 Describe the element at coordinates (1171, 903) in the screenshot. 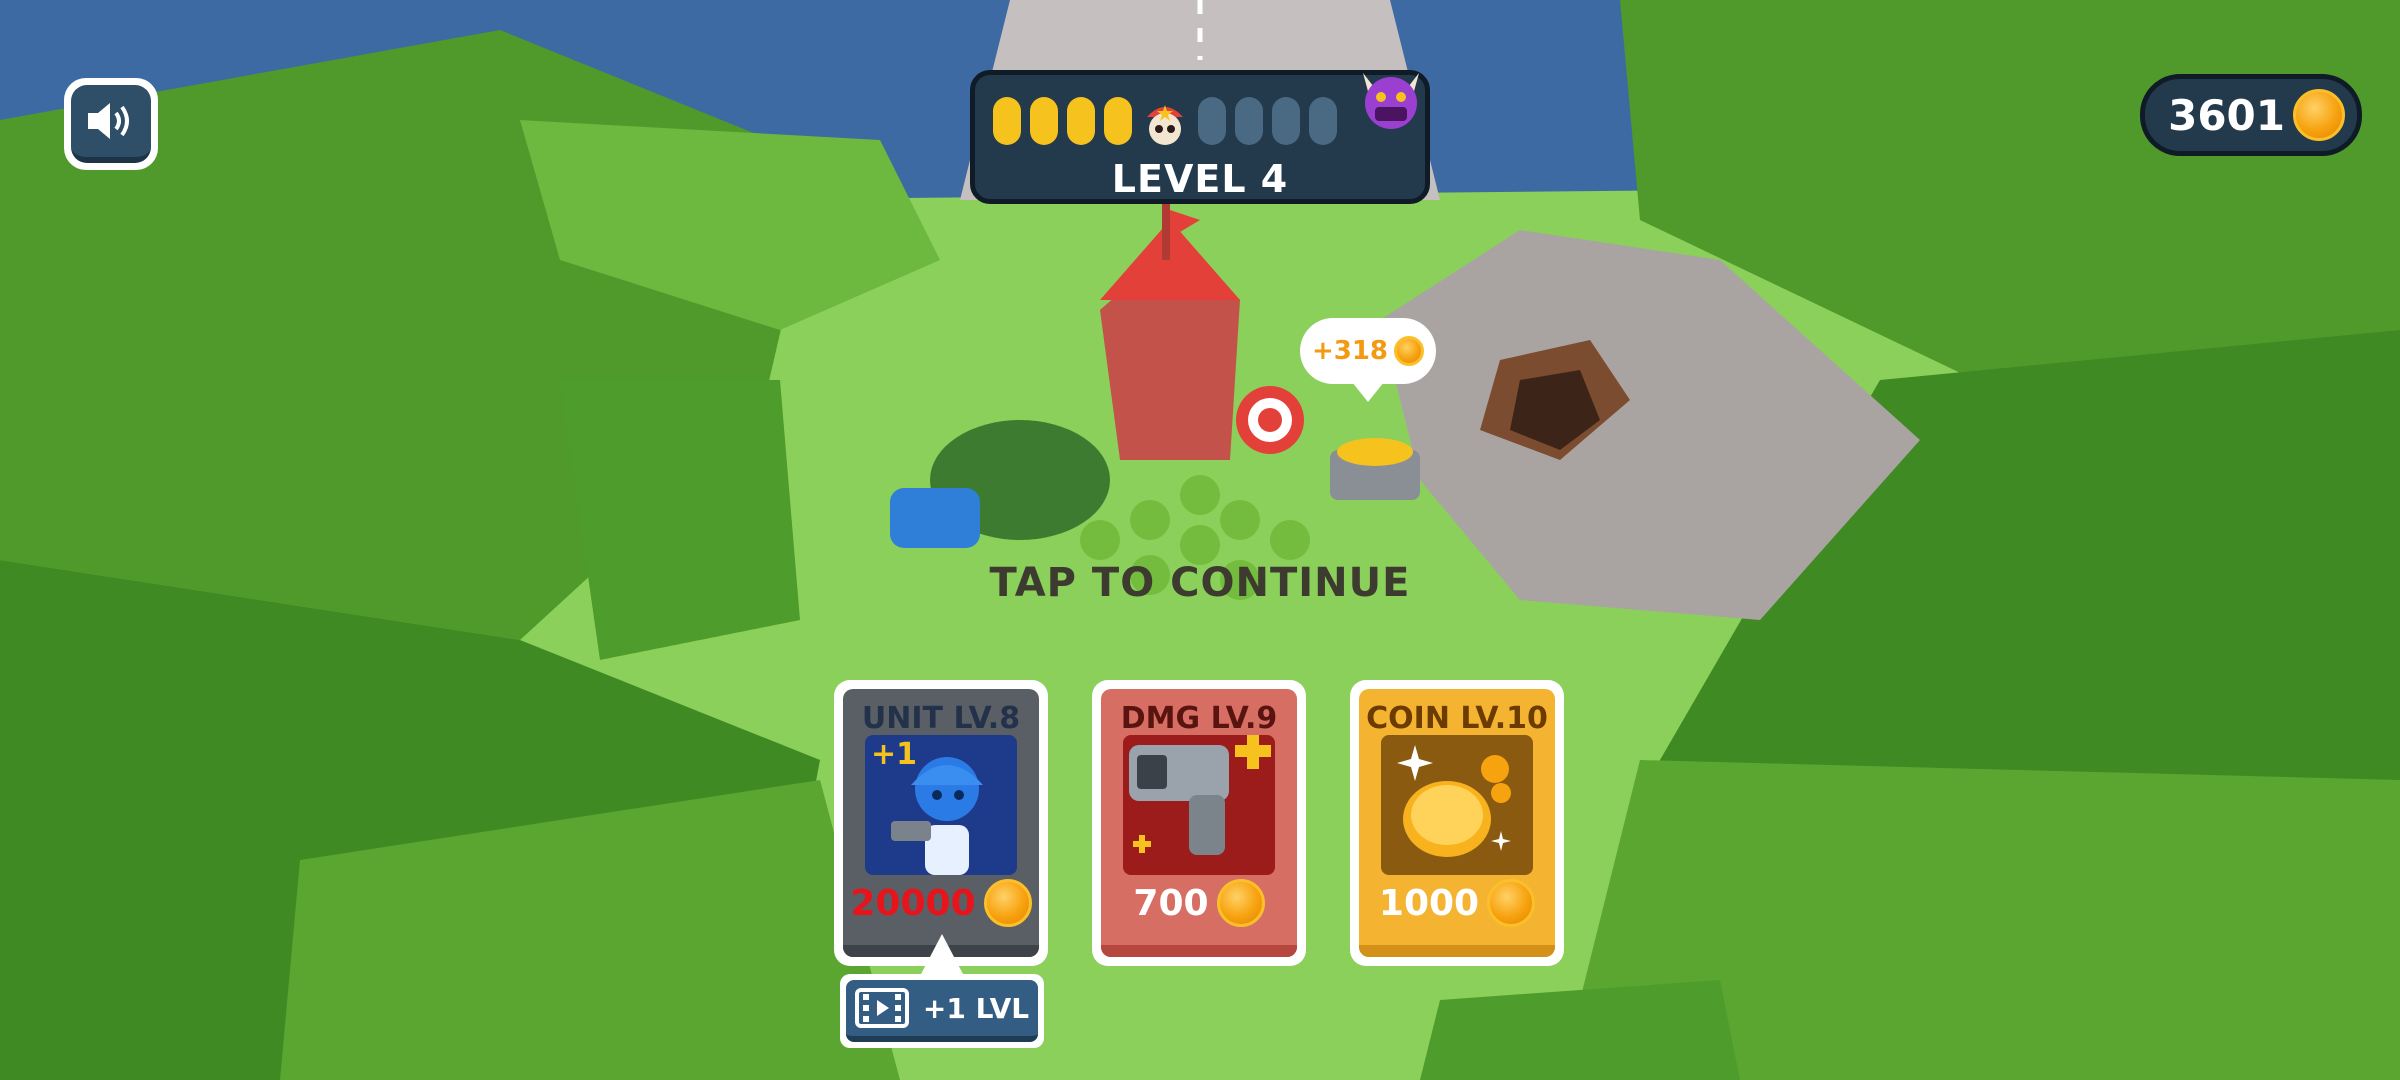

I see `damage-price-value: 700` at that location.